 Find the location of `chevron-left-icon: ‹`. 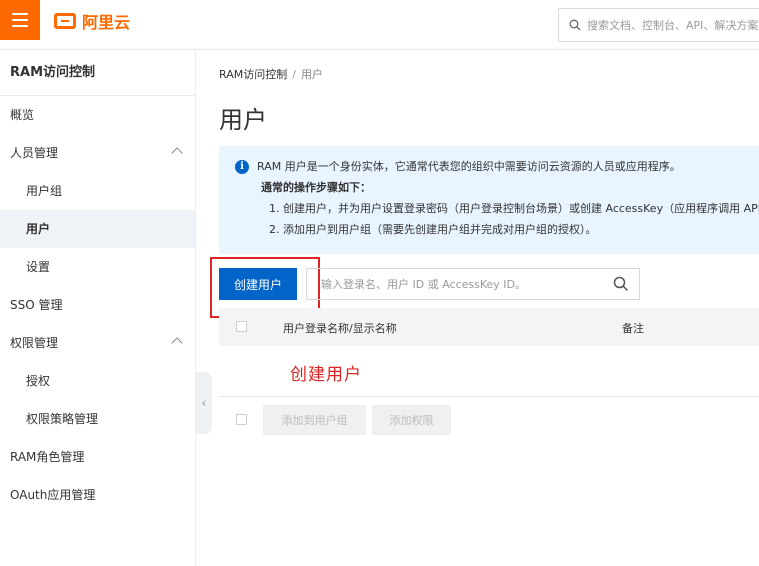

chevron-left-icon: ‹ is located at coordinates (204, 403).